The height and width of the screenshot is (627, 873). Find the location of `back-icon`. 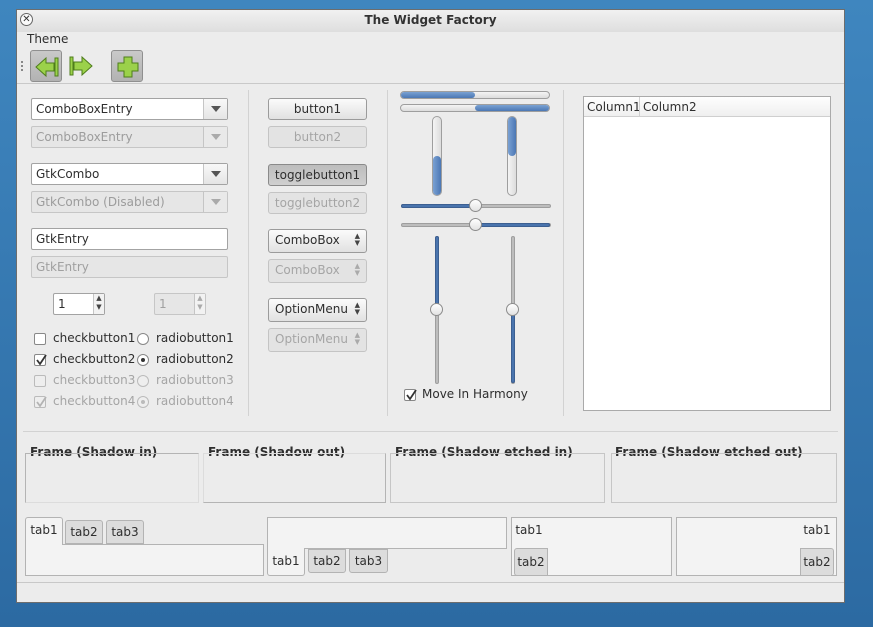

back-icon is located at coordinates (47, 67).